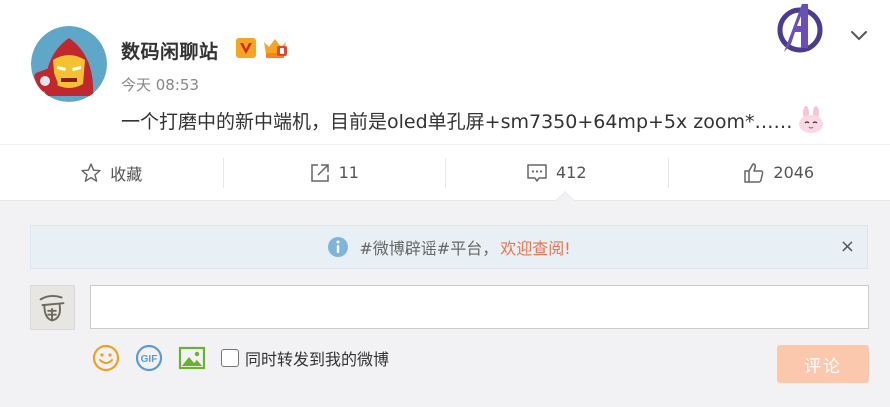  I want to click on author-name: 数码闲聊站, so click(170, 50).